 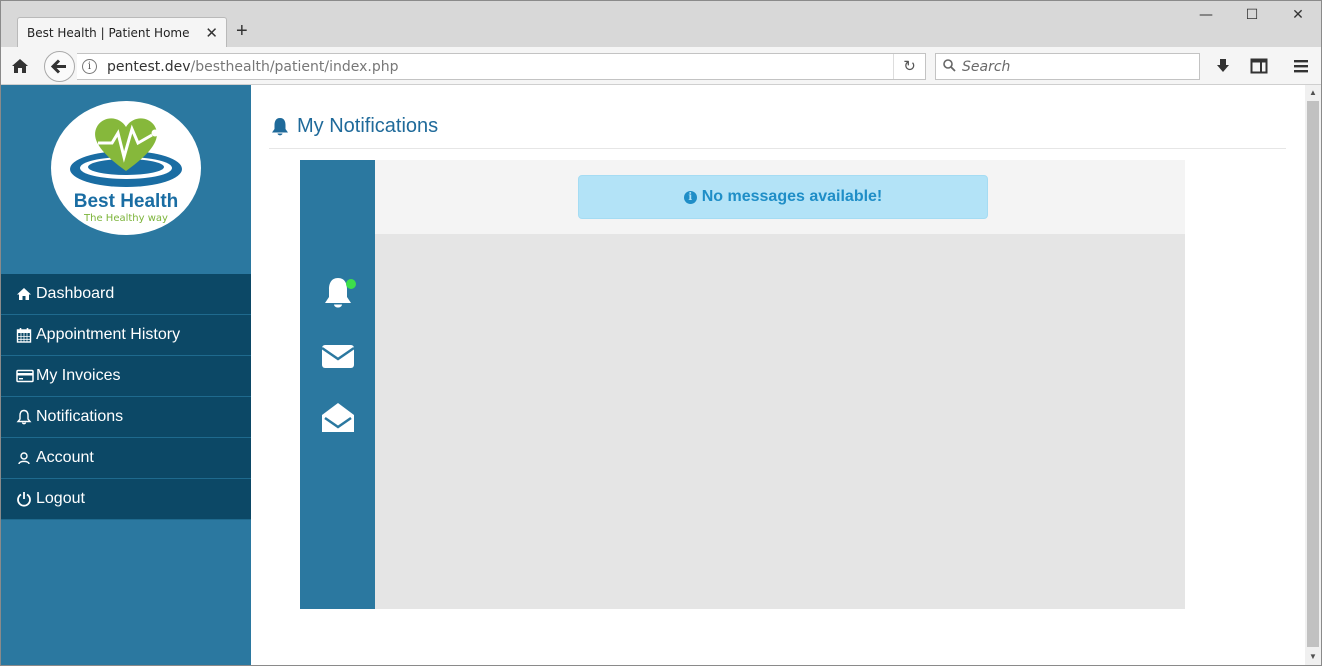 I want to click on search-box, so click(x=1067, y=66).